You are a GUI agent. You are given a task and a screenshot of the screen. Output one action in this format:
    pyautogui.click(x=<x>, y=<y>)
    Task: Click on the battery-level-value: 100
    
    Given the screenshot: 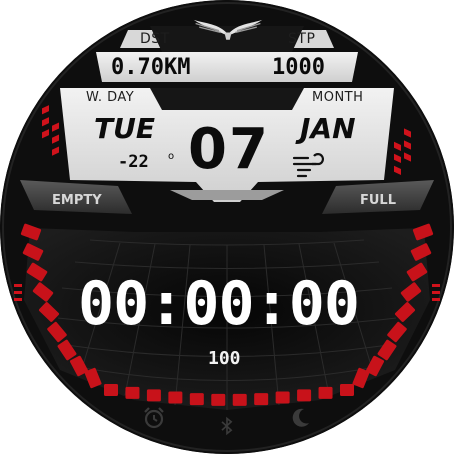 What is the action you would take?
    pyautogui.click(x=224, y=358)
    